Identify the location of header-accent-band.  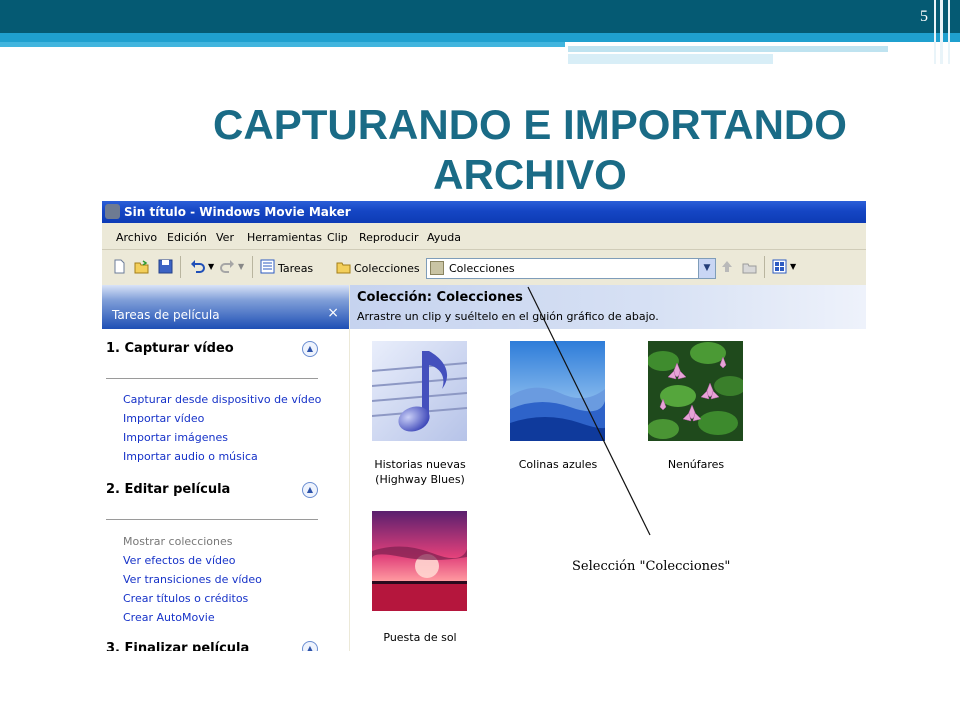
(480, 37).